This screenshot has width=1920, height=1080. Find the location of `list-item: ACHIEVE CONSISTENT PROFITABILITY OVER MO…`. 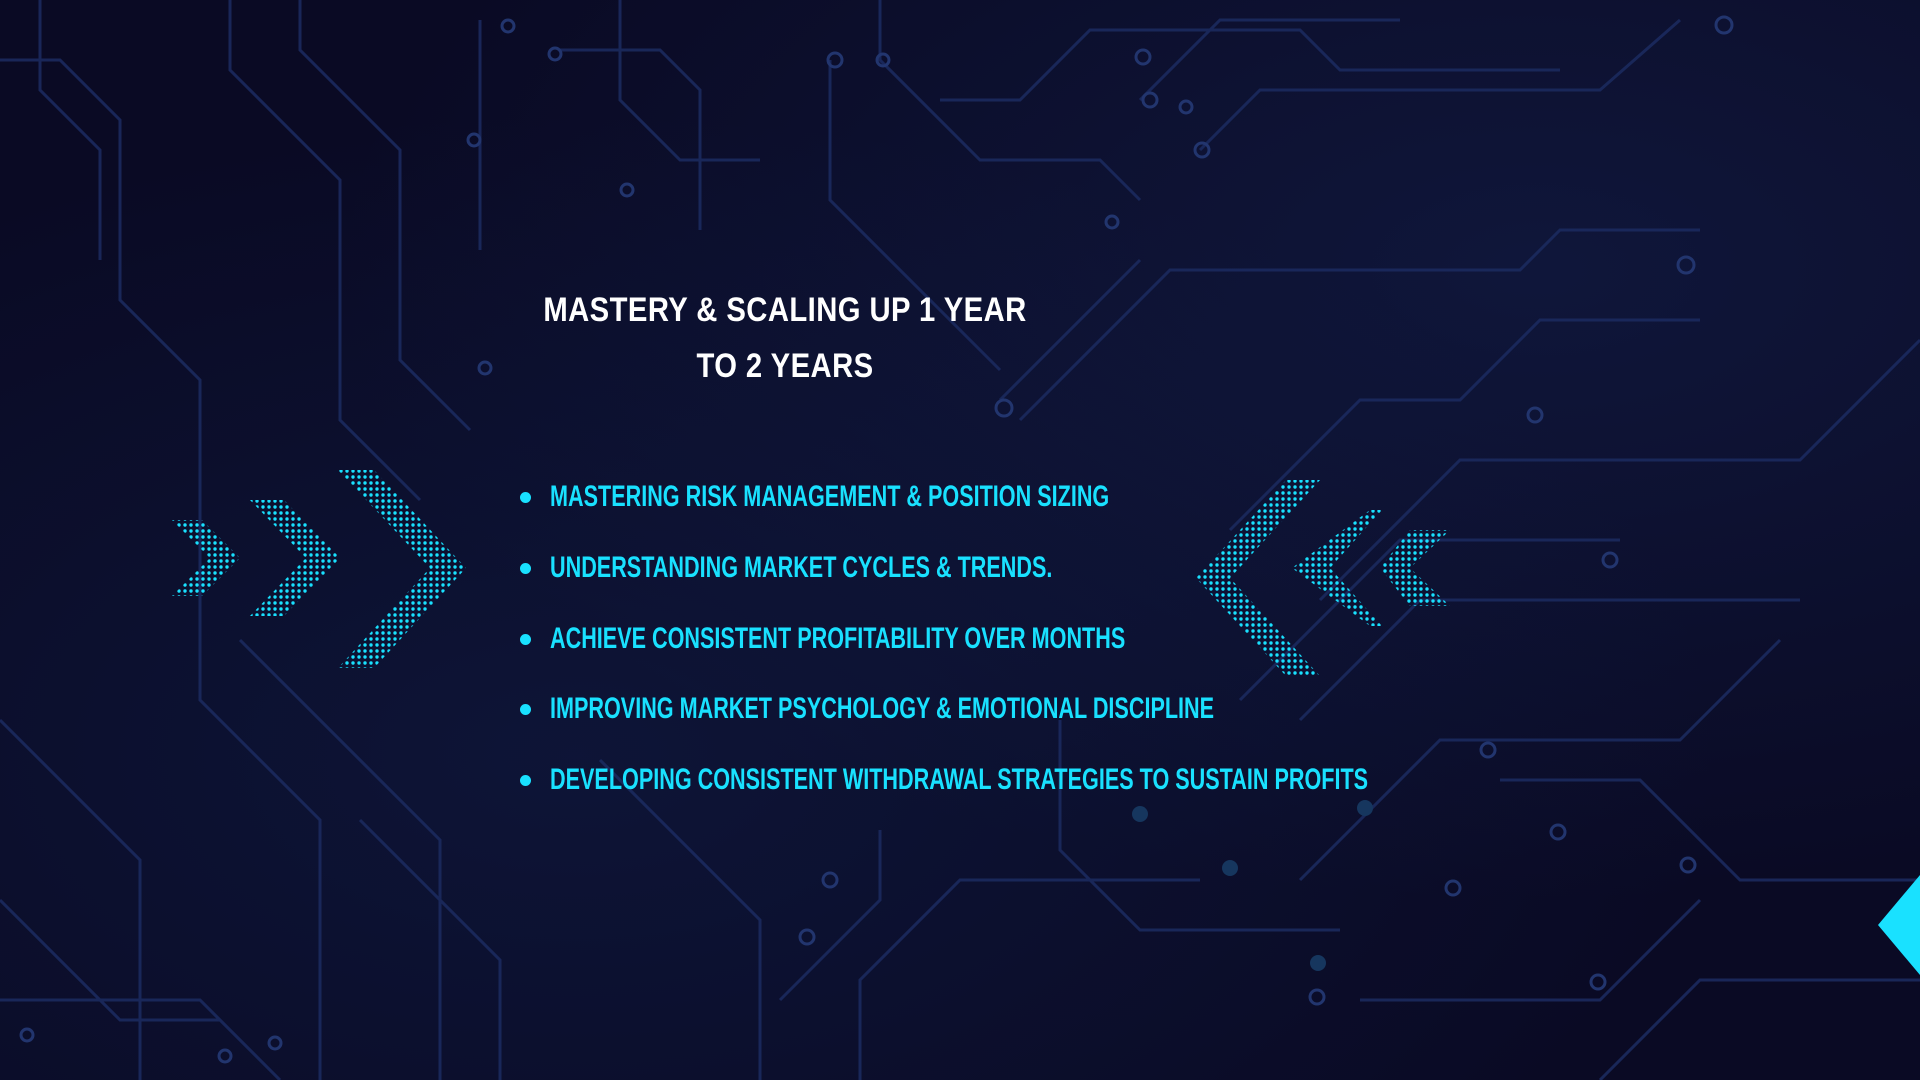

list-item: ACHIEVE CONSISTENT PROFITABILITY OVER MO… is located at coordinates (1102, 638).